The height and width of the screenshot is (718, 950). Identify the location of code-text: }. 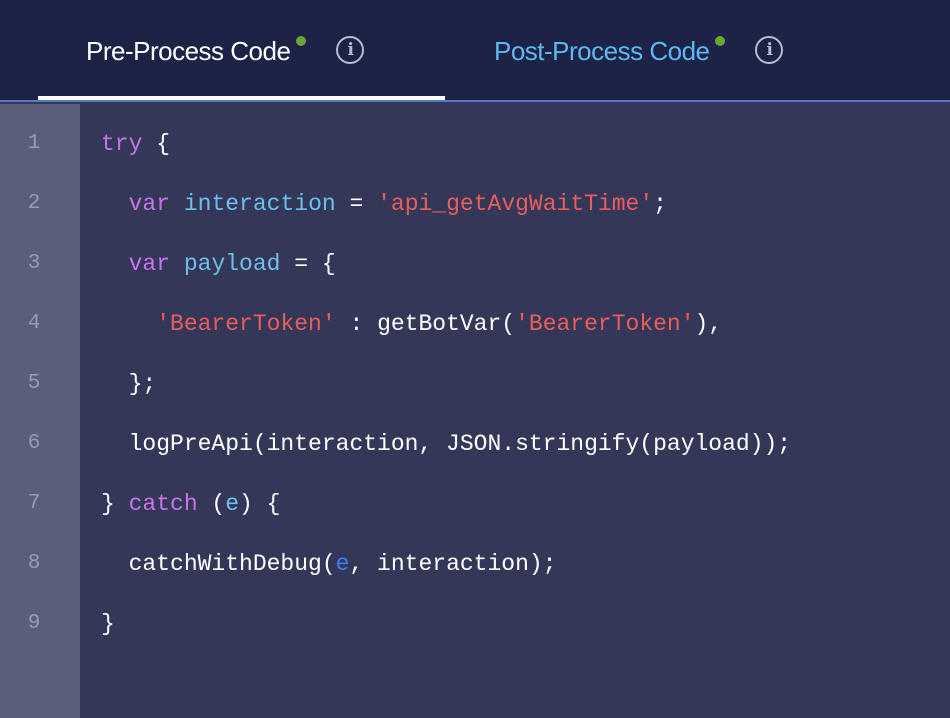
(108, 624).